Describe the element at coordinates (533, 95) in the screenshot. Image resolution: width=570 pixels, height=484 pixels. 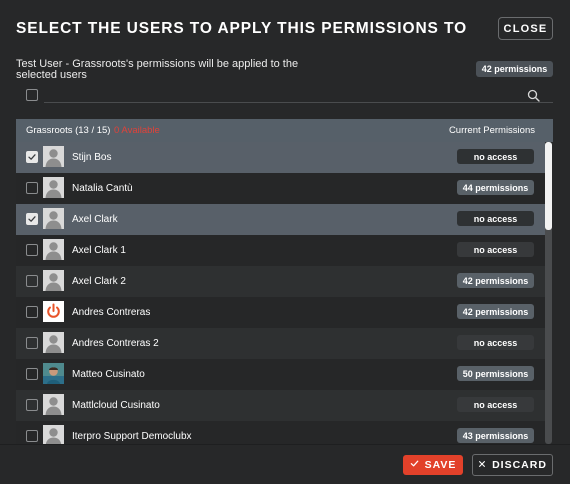
I see `search-icon` at that location.